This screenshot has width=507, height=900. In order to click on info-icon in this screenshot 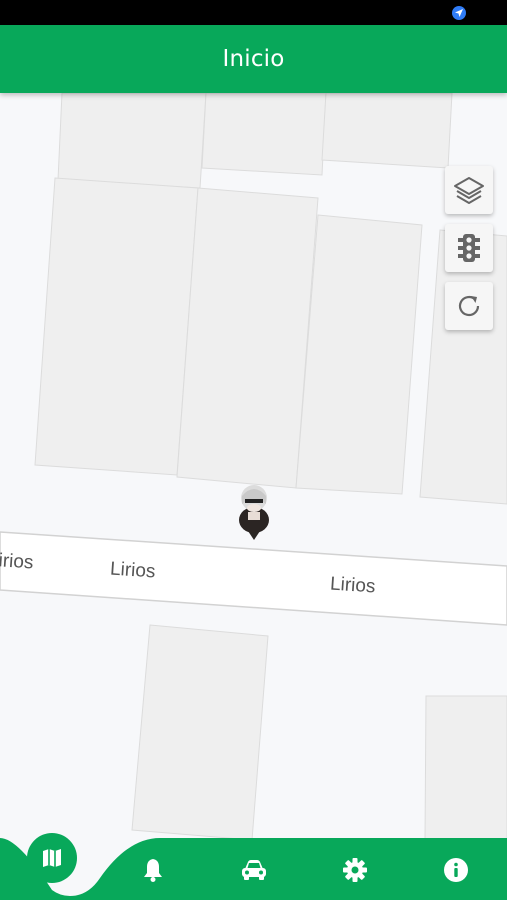, I will do `click(456, 870)`.